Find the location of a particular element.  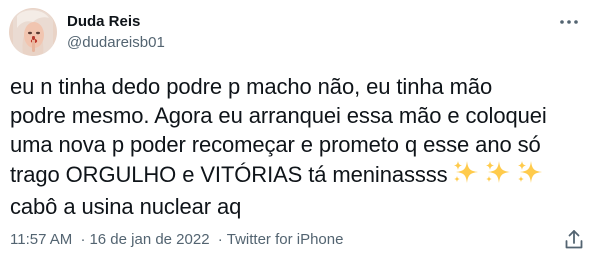

tweet-time: 11:57 AM is located at coordinates (41, 239).